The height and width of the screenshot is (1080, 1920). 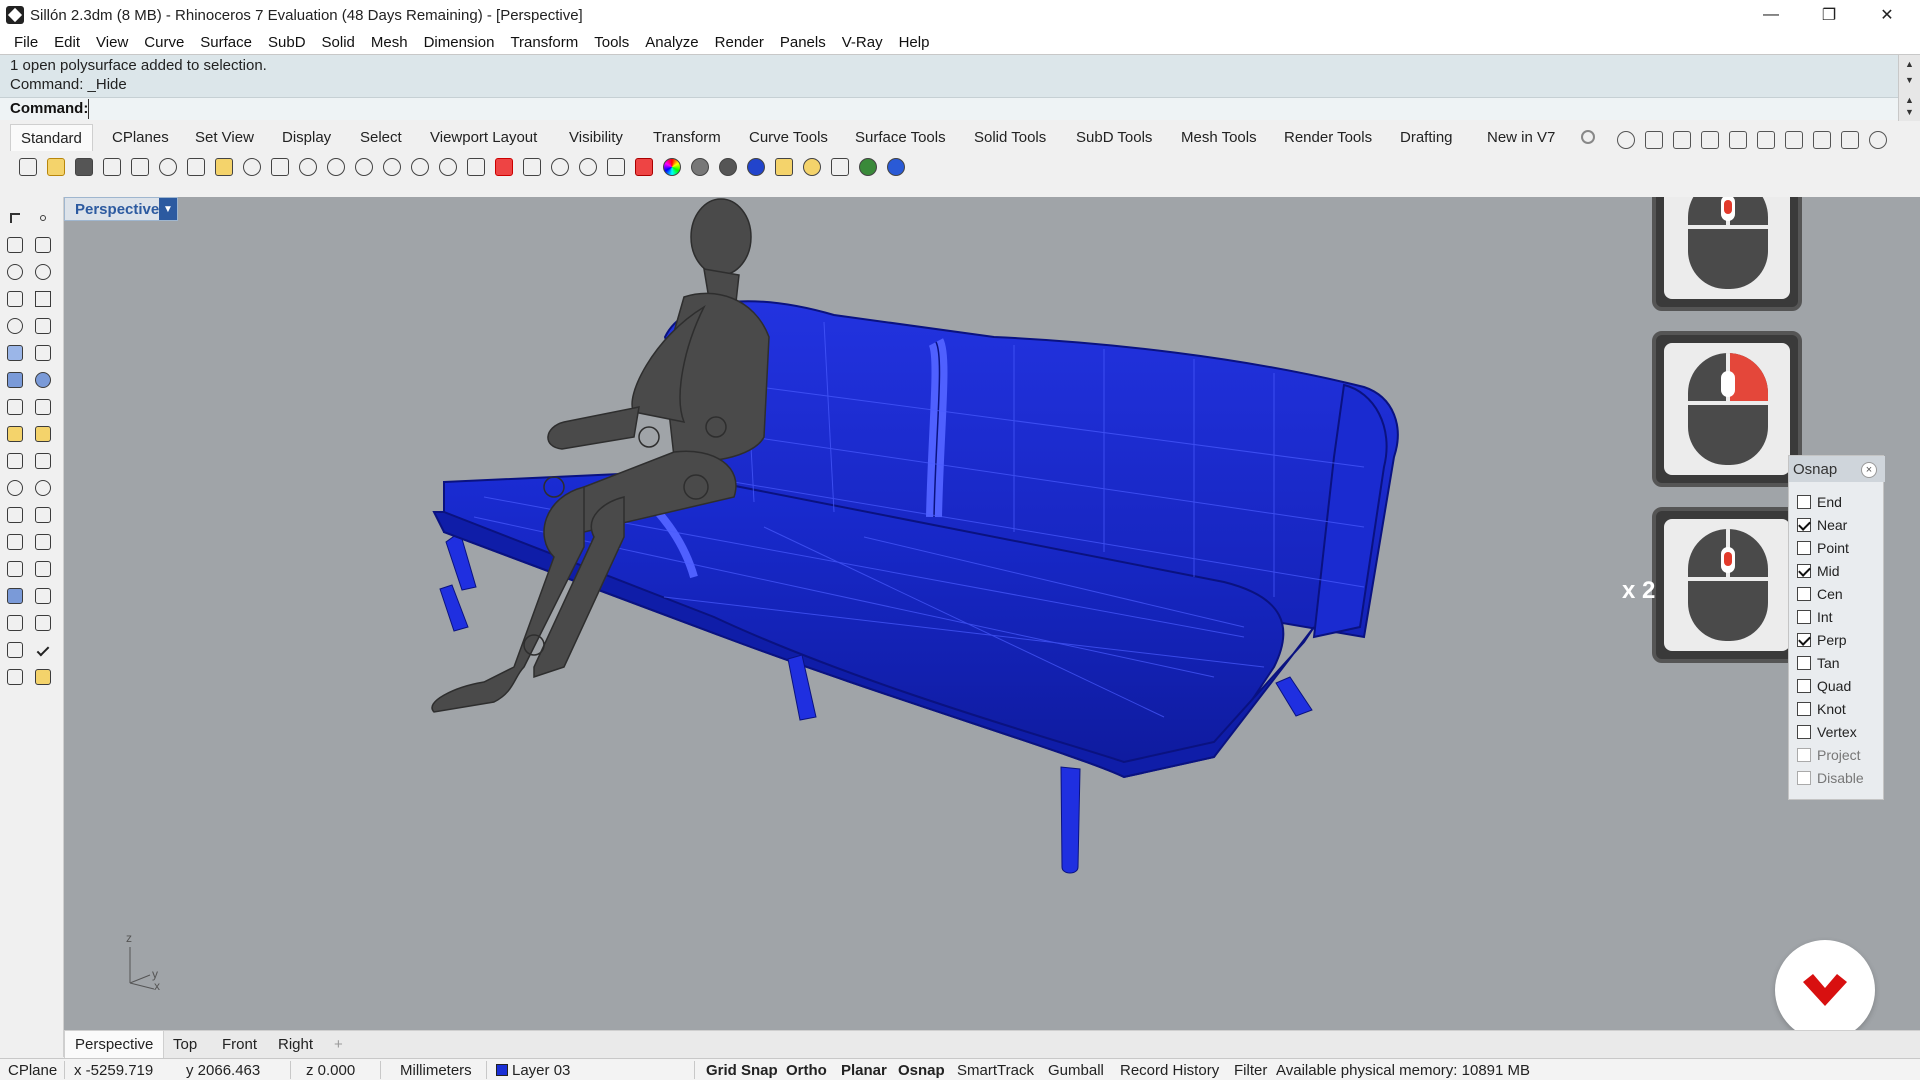 What do you see at coordinates (381, 137) in the screenshot?
I see `tab-select: Select` at bounding box center [381, 137].